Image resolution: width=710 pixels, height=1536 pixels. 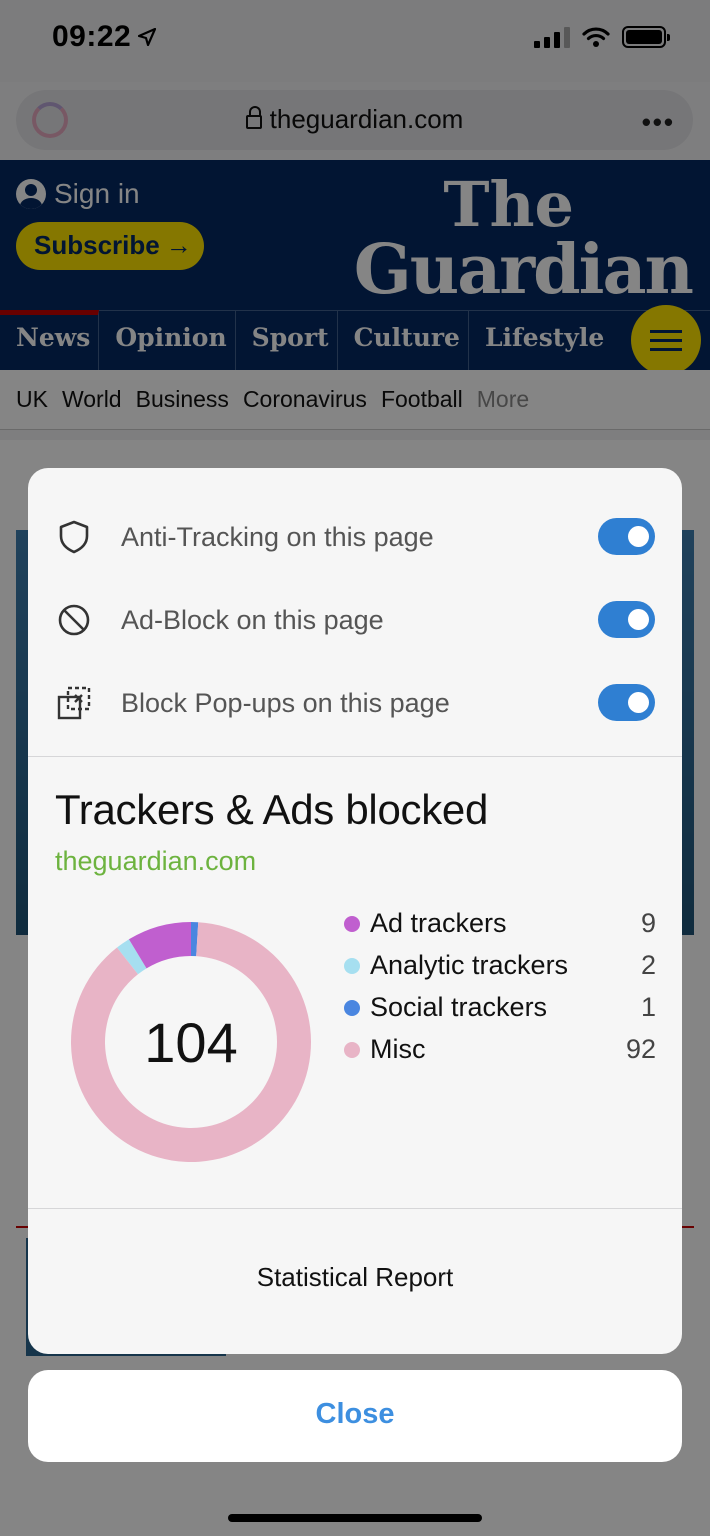 What do you see at coordinates (648, 923) in the screenshot?
I see `legend-value: 9` at bounding box center [648, 923].